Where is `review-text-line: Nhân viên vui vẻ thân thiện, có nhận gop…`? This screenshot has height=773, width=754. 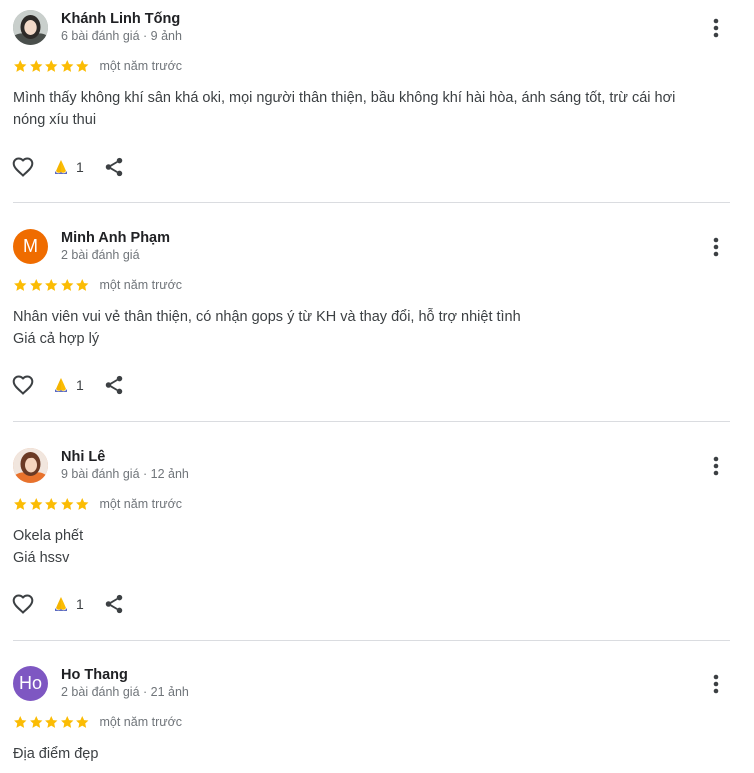
review-text-line: Nhân viên vui vẻ thân thiện, có nhận gop… is located at coordinates (267, 317).